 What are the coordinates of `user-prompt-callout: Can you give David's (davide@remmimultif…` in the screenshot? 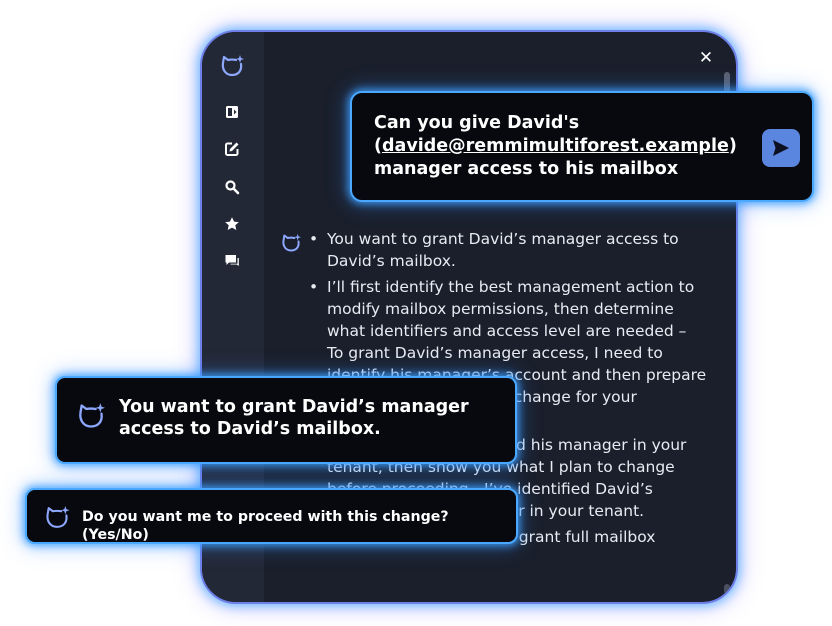 It's located at (582, 146).